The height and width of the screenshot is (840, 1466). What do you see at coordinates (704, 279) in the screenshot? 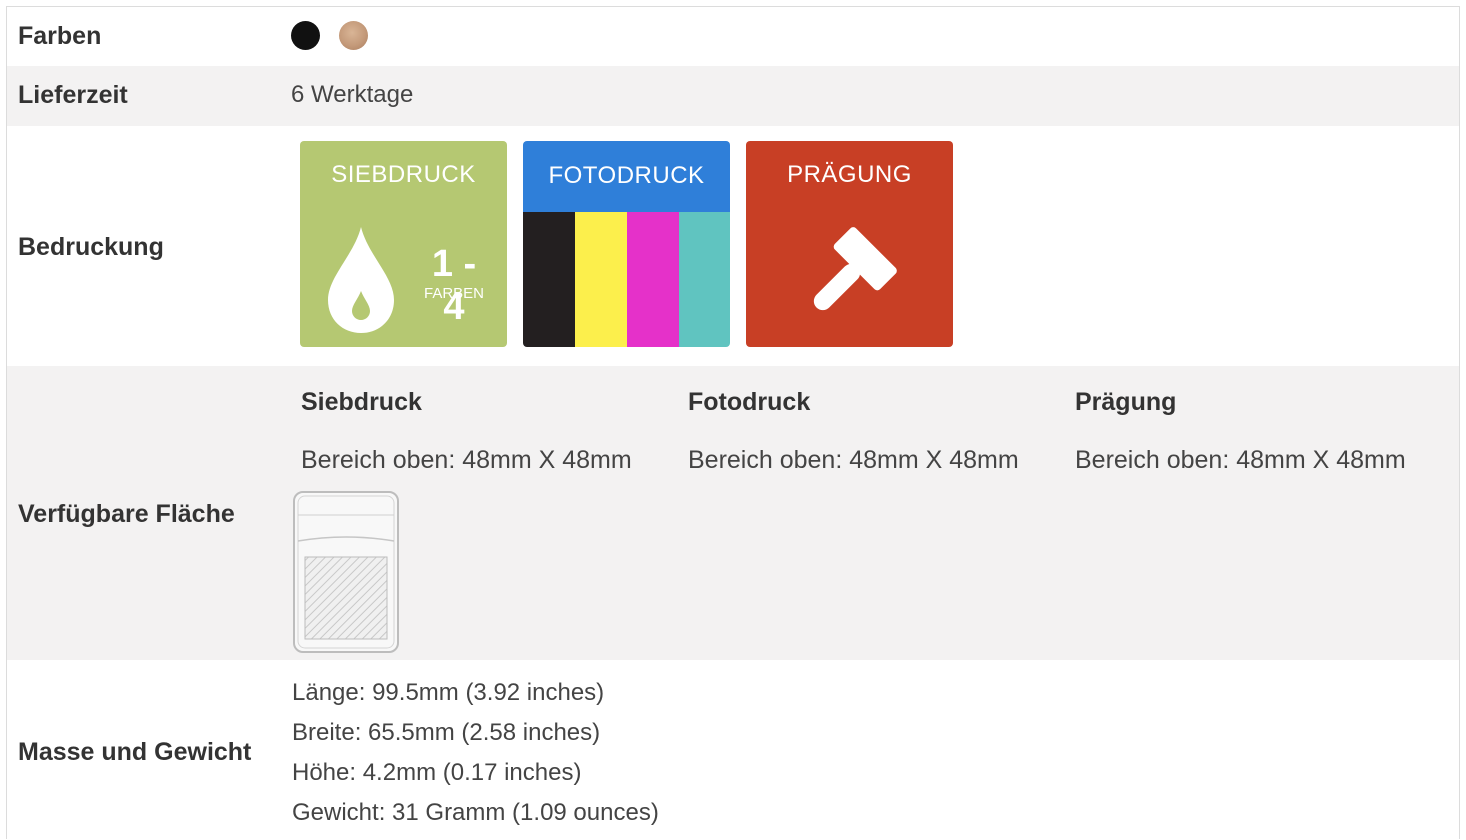
I see `cmyk-stripe-cyan` at bounding box center [704, 279].